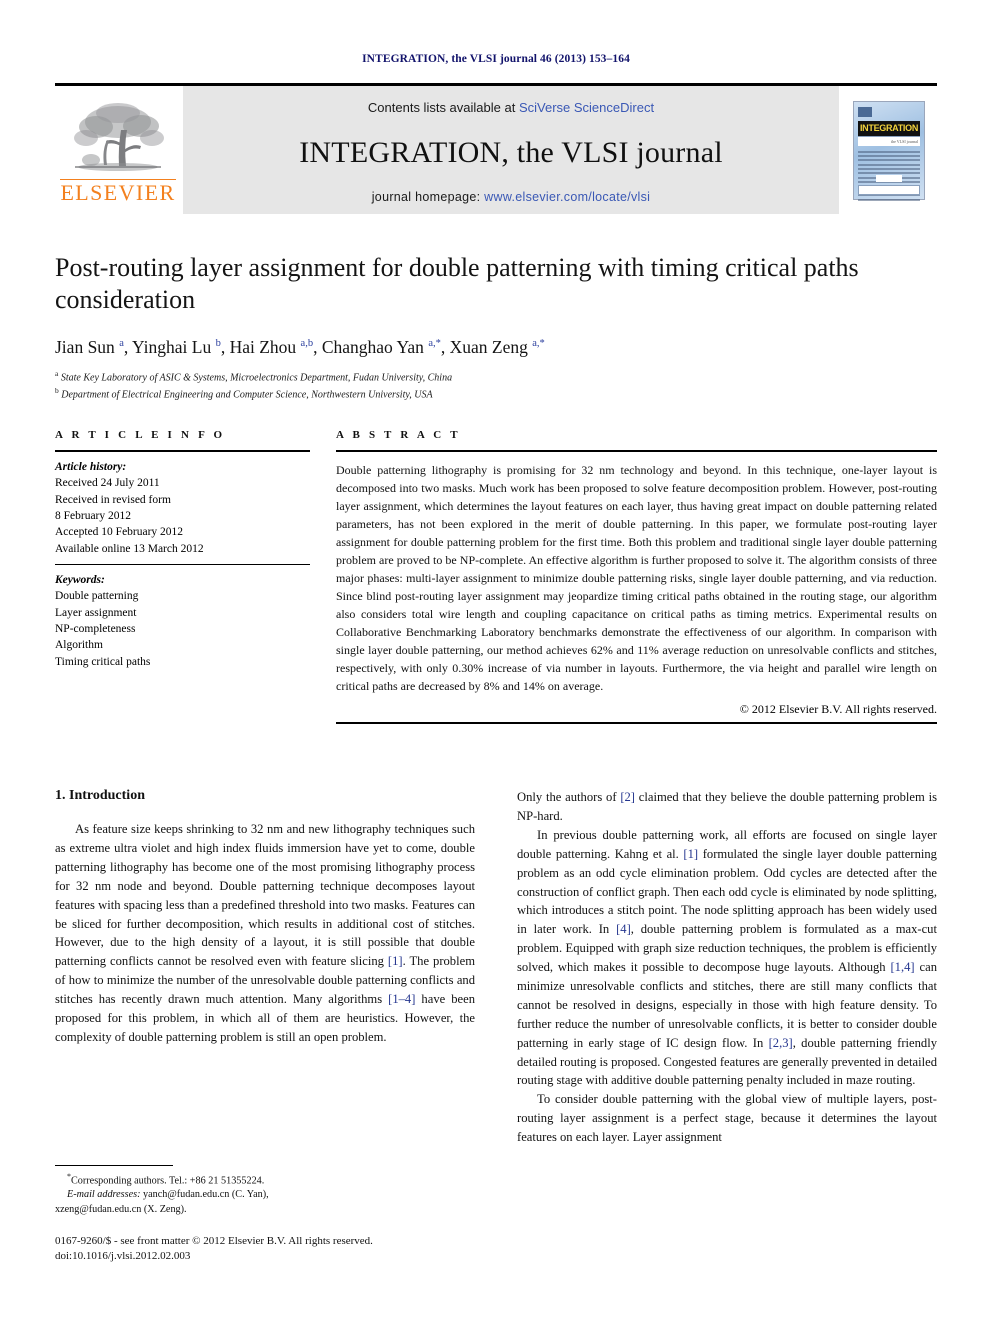  What do you see at coordinates (889, 189) in the screenshot?
I see `cover-bottom-bar` at bounding box center [889, 189].